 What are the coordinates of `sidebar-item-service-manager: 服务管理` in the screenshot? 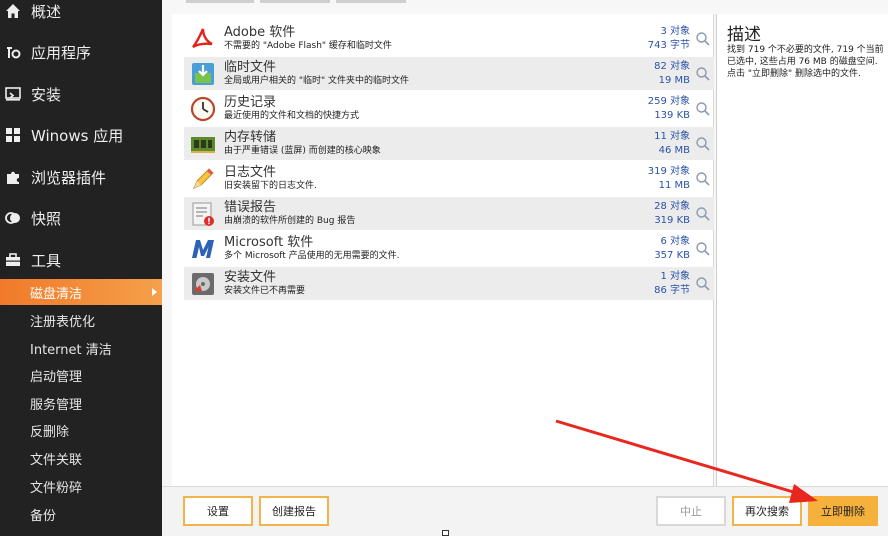 It's located at (81, 403).